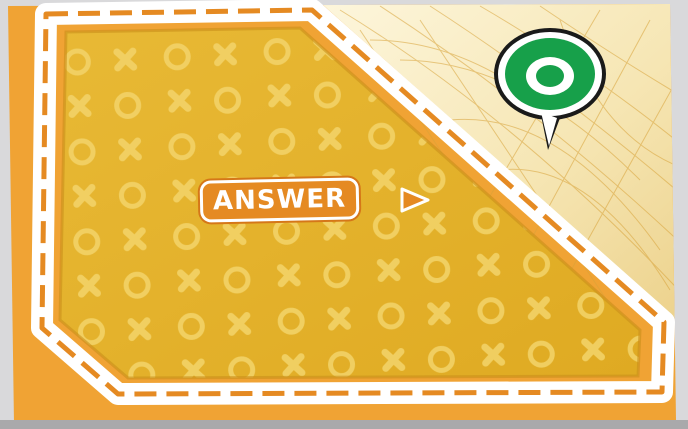  Describe the element at coordinates (279, 200) in the screenshot. I see `answer-label: ANSWER` at that location.